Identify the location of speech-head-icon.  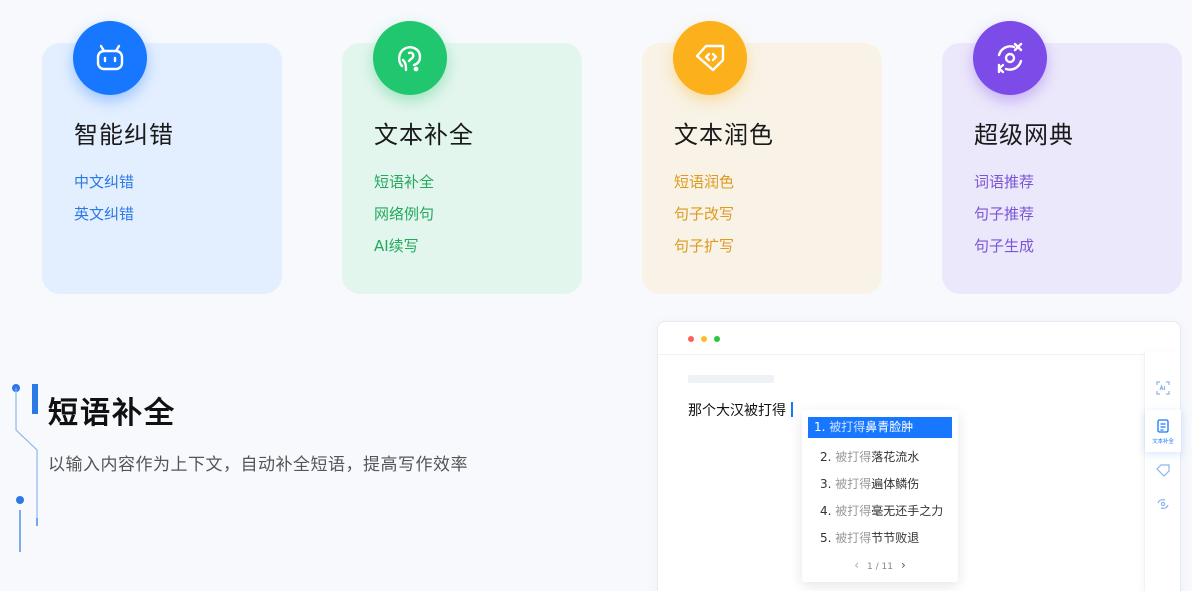
(410, 58).